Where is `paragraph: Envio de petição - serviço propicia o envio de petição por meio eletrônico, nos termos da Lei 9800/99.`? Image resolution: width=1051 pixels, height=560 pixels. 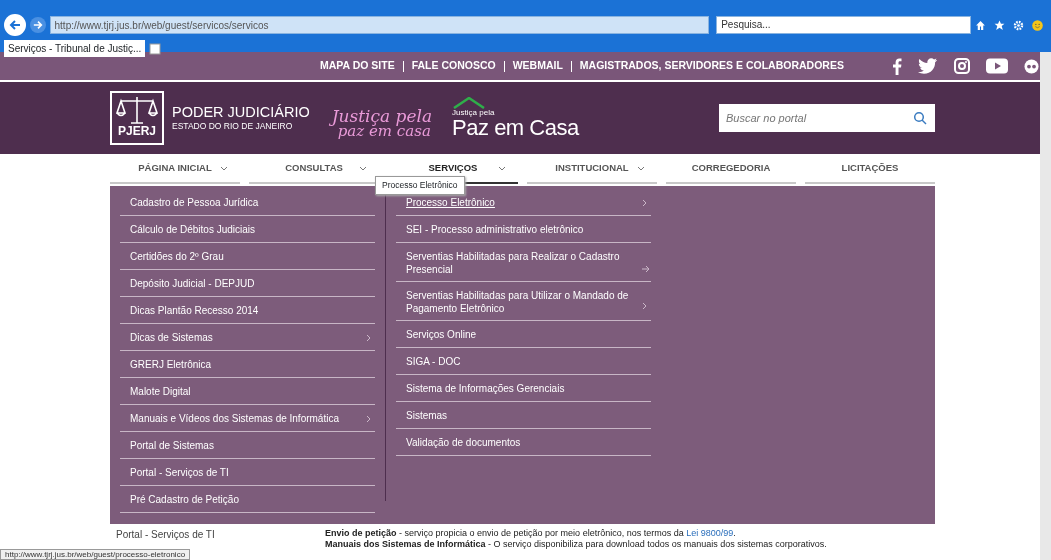
paragraph: Envio de petição - serviço propicia o envio de petição por meio eletrônico, nos termos da Lei 9800/99. is located at coordinates (531, 533).